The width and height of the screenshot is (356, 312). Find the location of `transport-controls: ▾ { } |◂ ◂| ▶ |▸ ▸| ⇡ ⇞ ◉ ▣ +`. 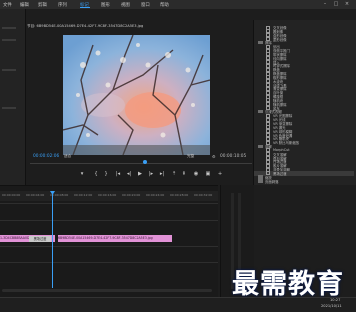

transport-controls: ▾ { } |◂ ◂| ▶ |▸ ▸| ⇡ ⇞ ◉ ▣ + is located at coordinates (165, 175).